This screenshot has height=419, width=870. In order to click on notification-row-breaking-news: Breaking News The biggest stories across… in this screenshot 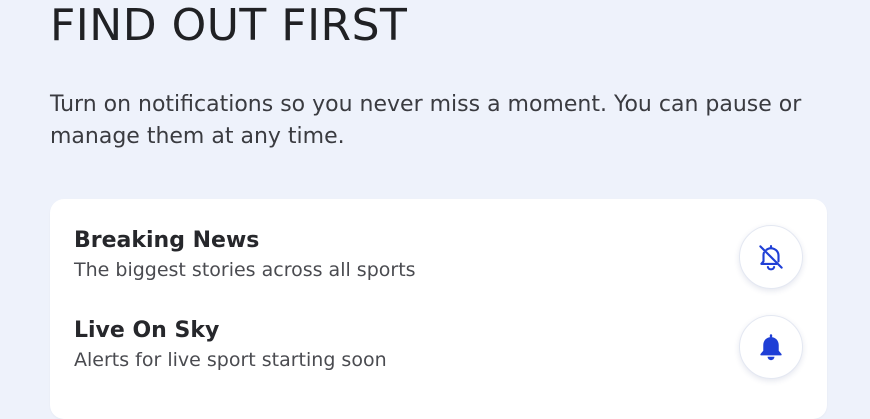, I will do `click(438, 260)`.